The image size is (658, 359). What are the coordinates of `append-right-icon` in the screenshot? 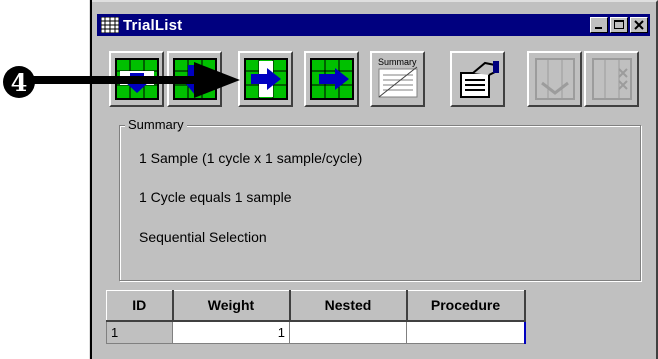 It's located at (331, 79).